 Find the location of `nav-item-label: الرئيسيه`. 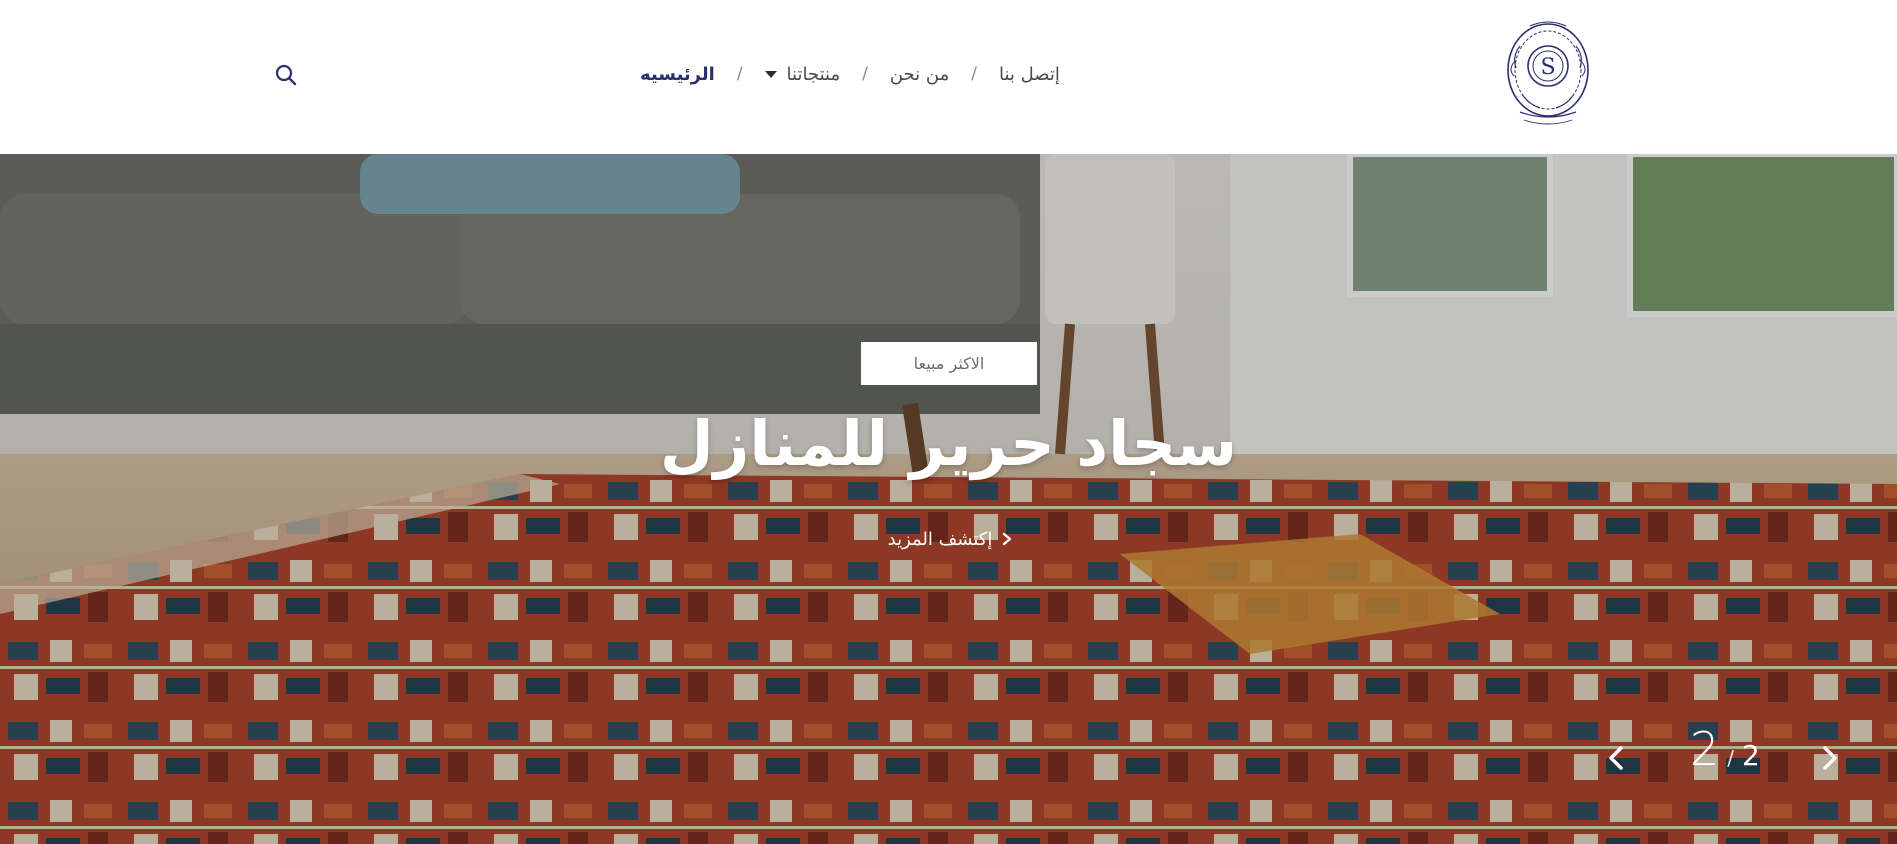

nav-item-label: الرئيسيه is located at coordinates (677, 74).